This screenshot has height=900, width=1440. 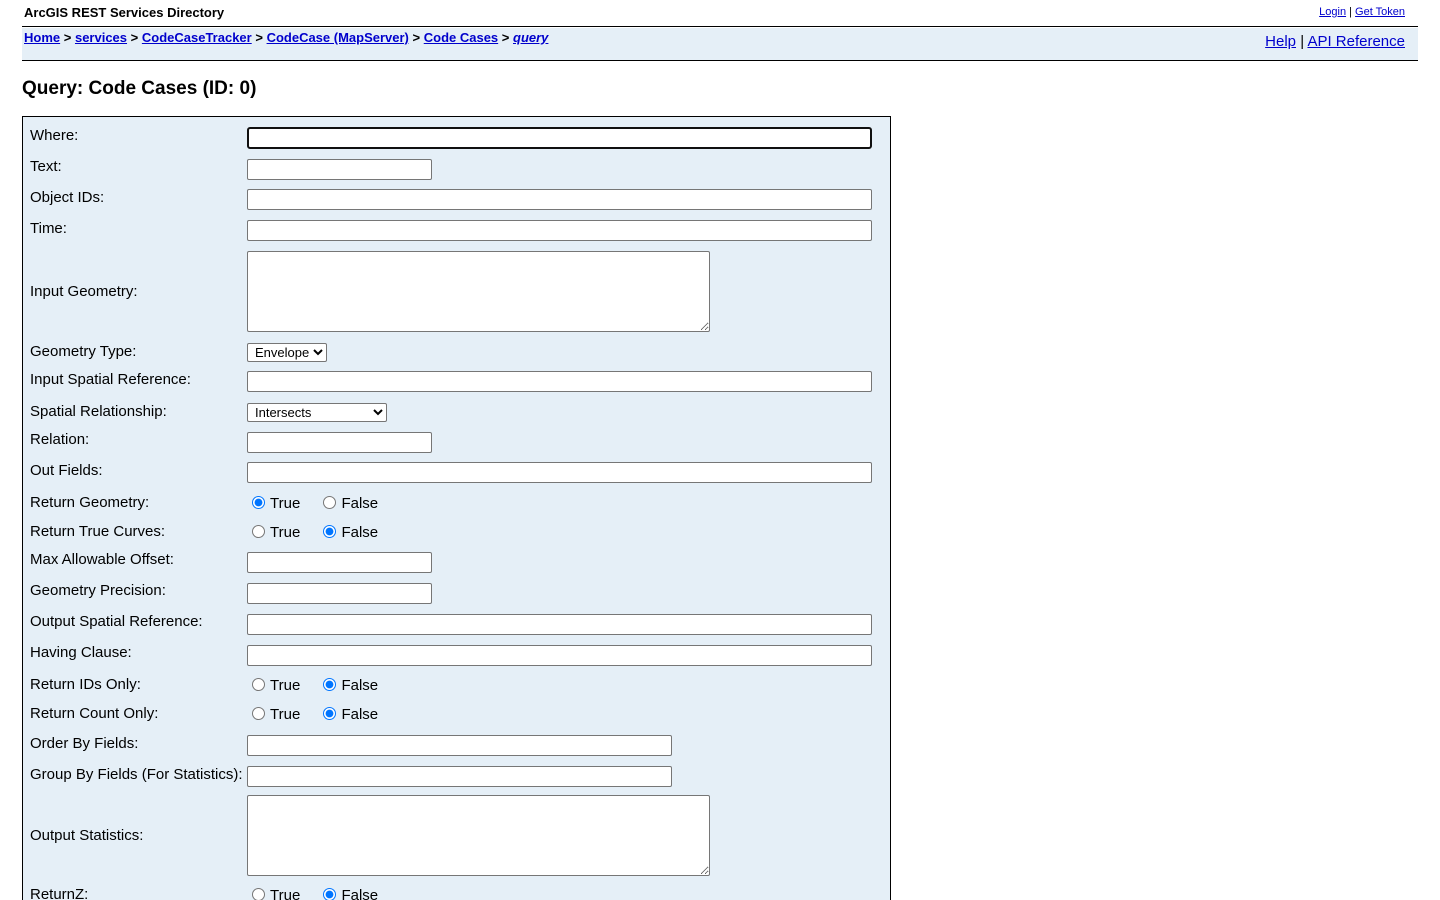 I want to click on return-z-label: ReturnZ:, so click(x=59, y=893).